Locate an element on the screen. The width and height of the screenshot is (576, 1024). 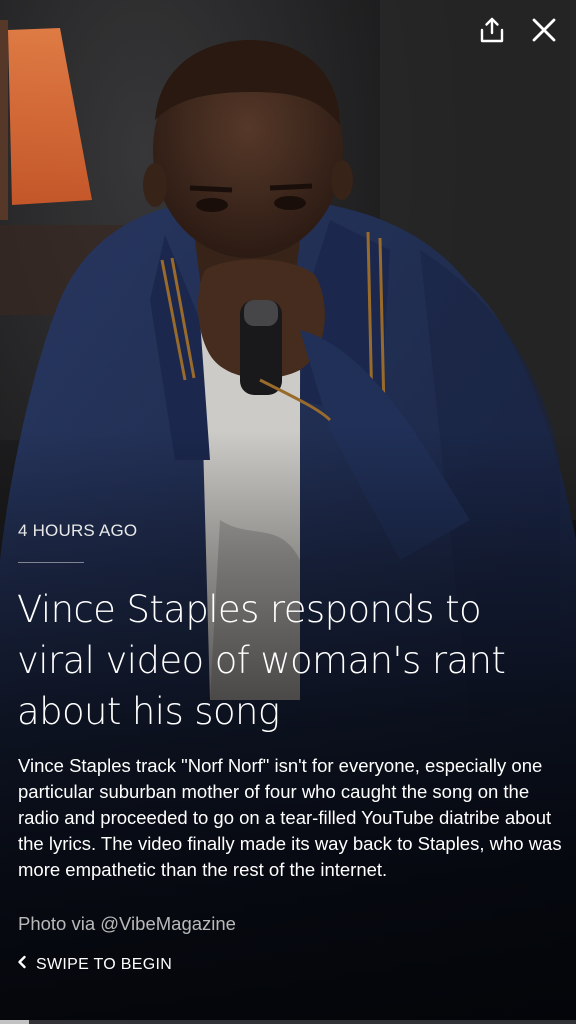
story-progress-fill is located at coordinates (14, 1022).